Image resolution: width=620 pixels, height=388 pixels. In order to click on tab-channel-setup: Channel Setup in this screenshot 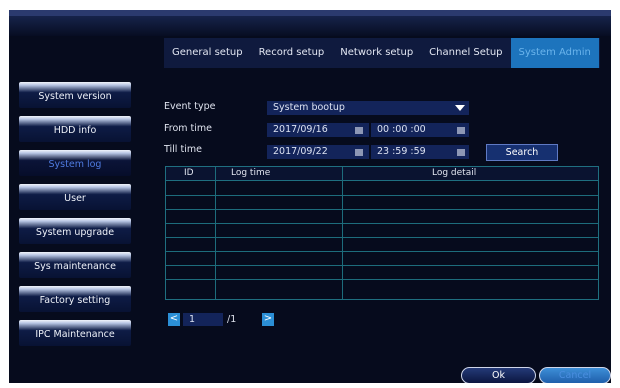, I will do `click(465, 53)`.